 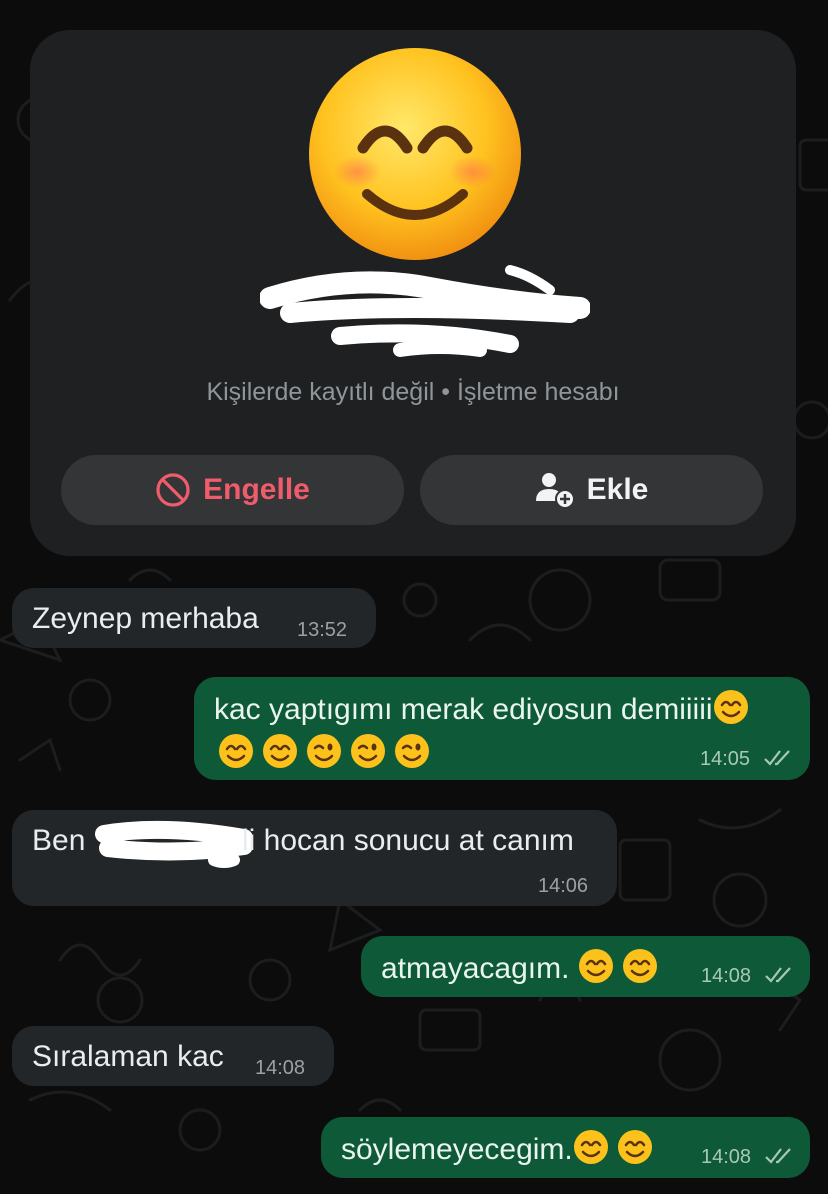 What do you see at coordinates (128, 1056) in the screenshot?
I see `message-text: Sıralaman kac` at bounding box center [128, 1056].